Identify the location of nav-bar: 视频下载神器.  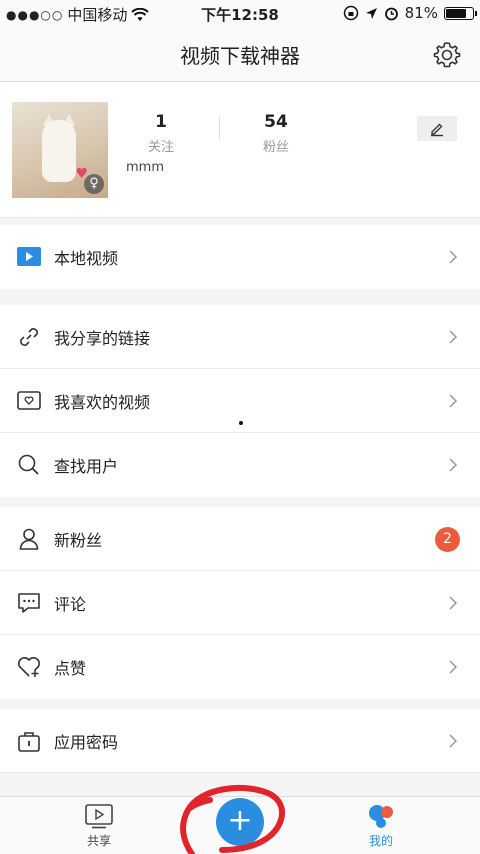
(240, 55).